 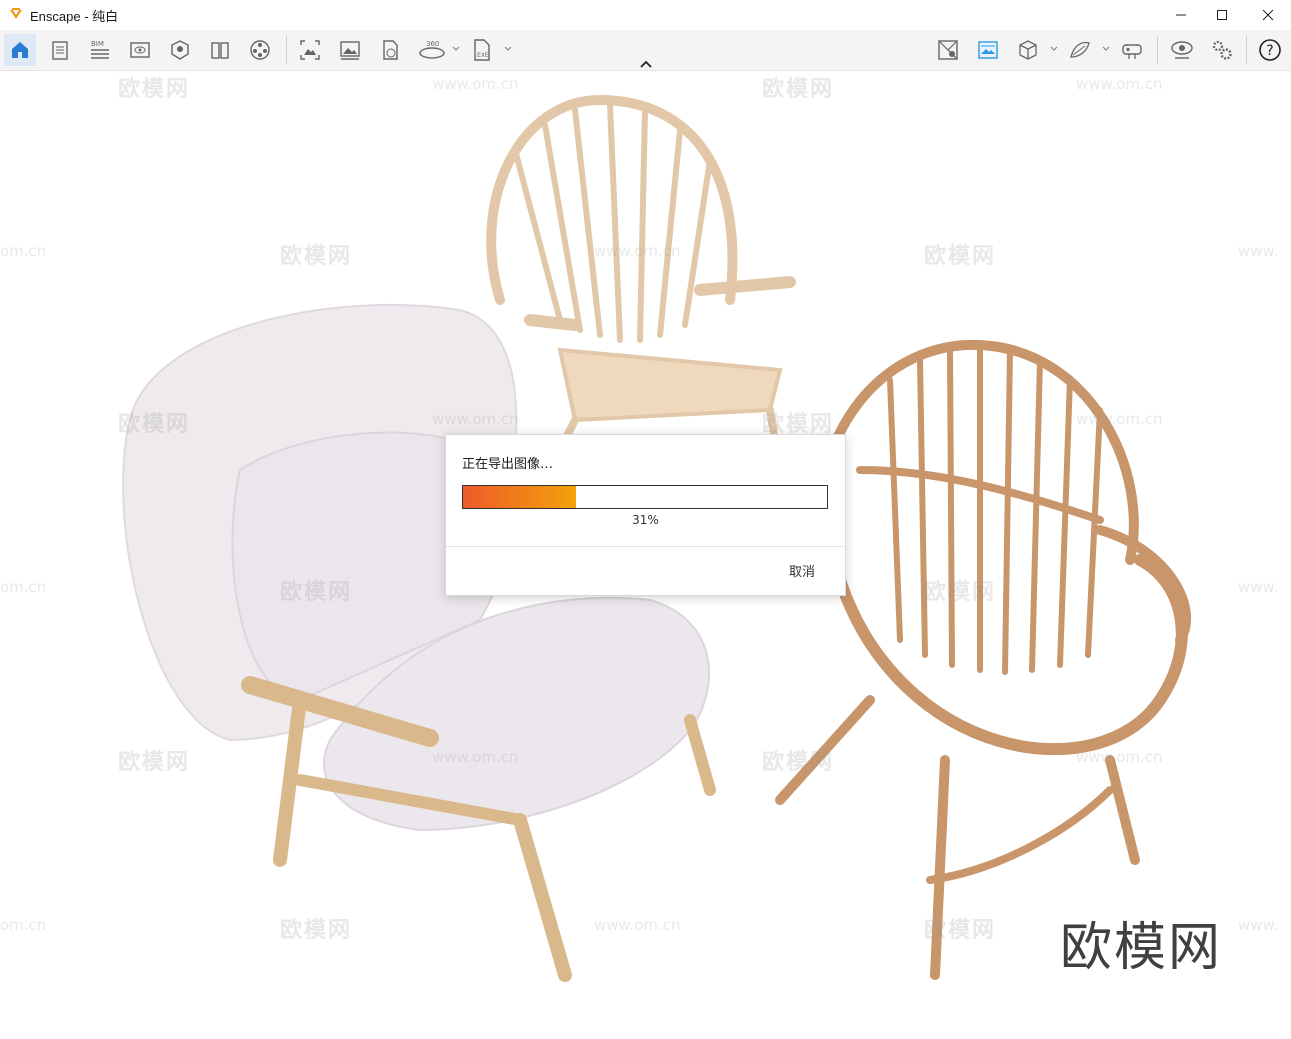 What do you see at coordinates (645, 497) in the screenshot?
I see `export-progress-bar` at bounding box center [645, 497].